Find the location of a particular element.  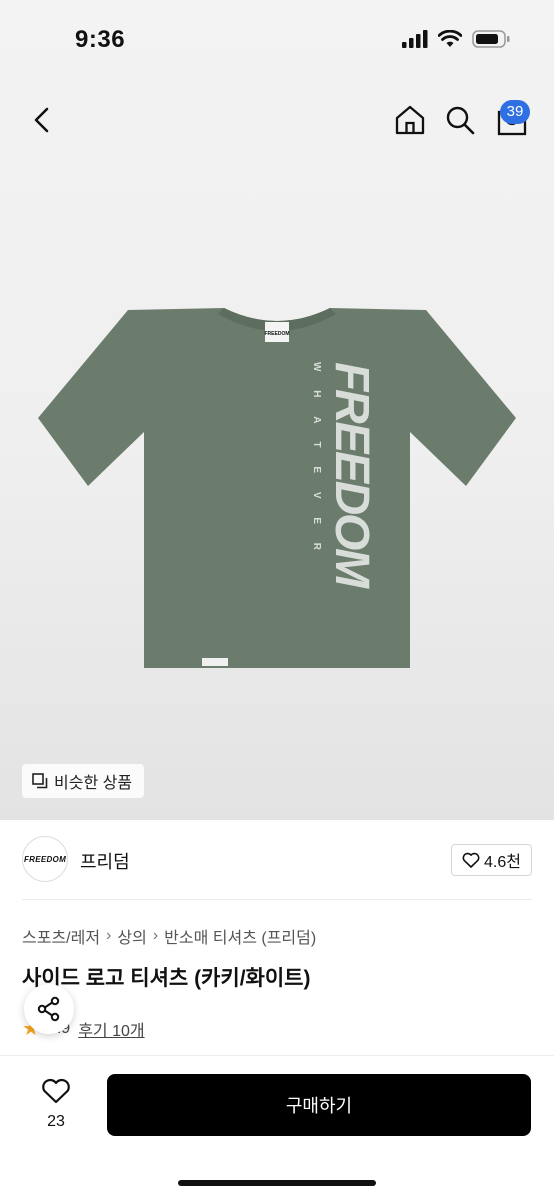

status-icons is located at coordinates (456, 39).